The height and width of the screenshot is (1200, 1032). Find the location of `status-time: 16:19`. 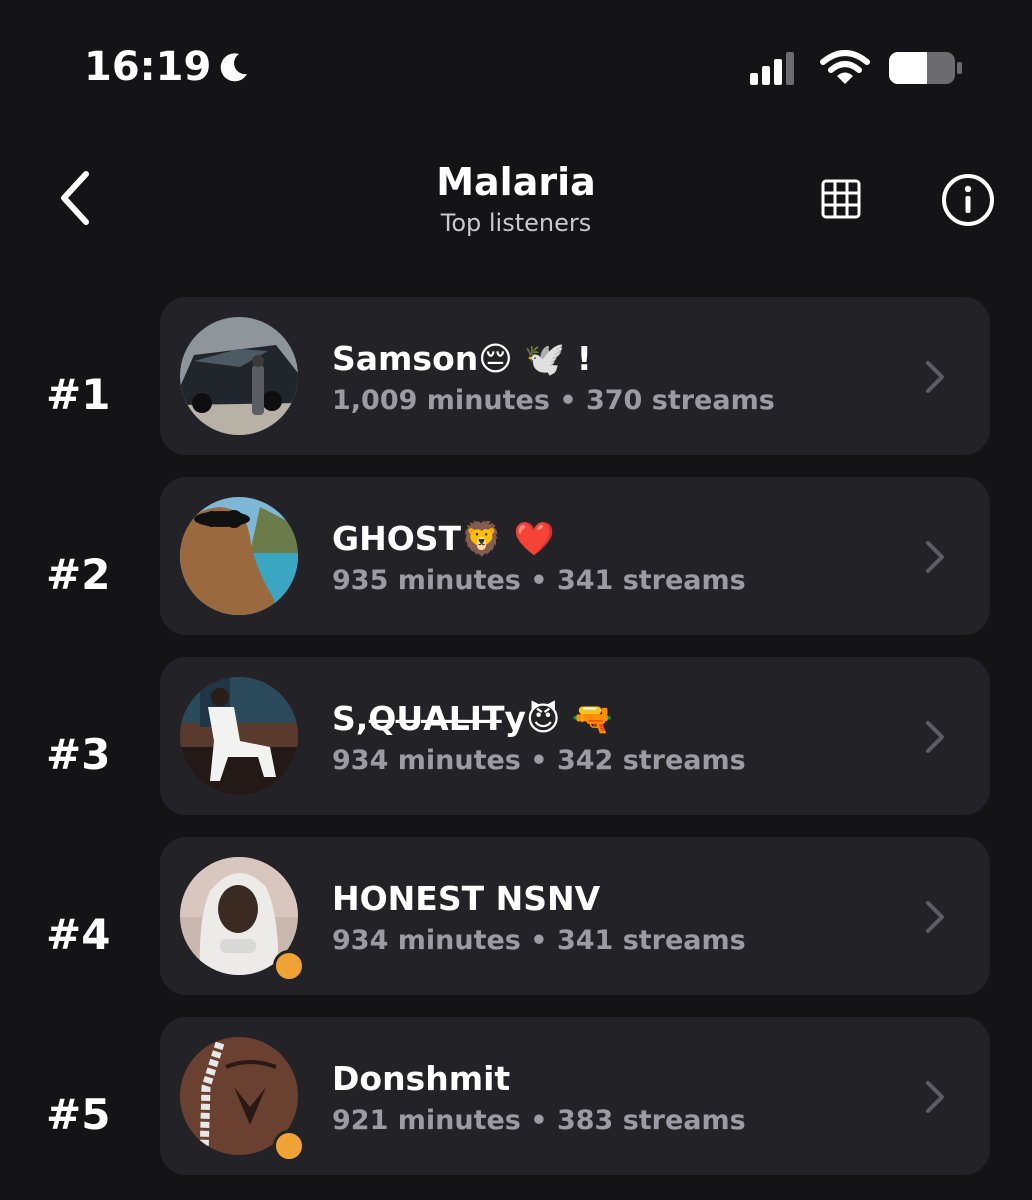

status-time: 16:19 is located at coordinates (167, 67).